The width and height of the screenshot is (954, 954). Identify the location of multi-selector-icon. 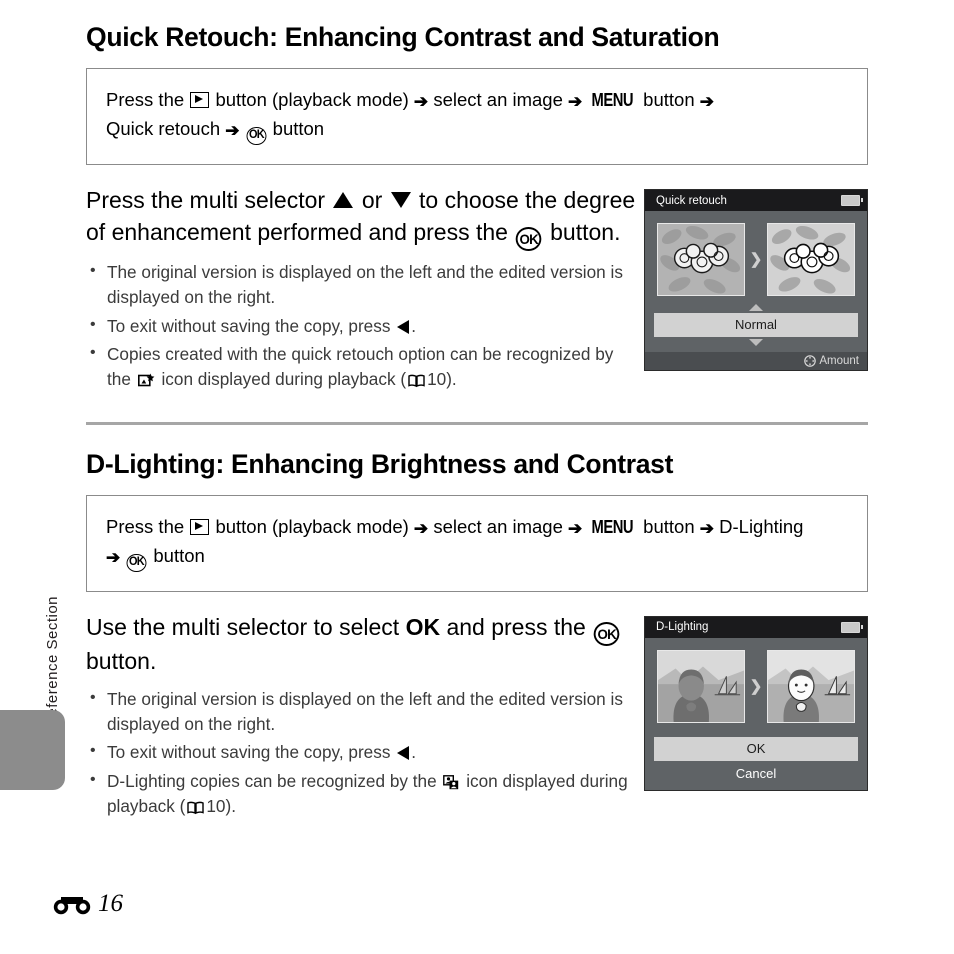
(810, 361).